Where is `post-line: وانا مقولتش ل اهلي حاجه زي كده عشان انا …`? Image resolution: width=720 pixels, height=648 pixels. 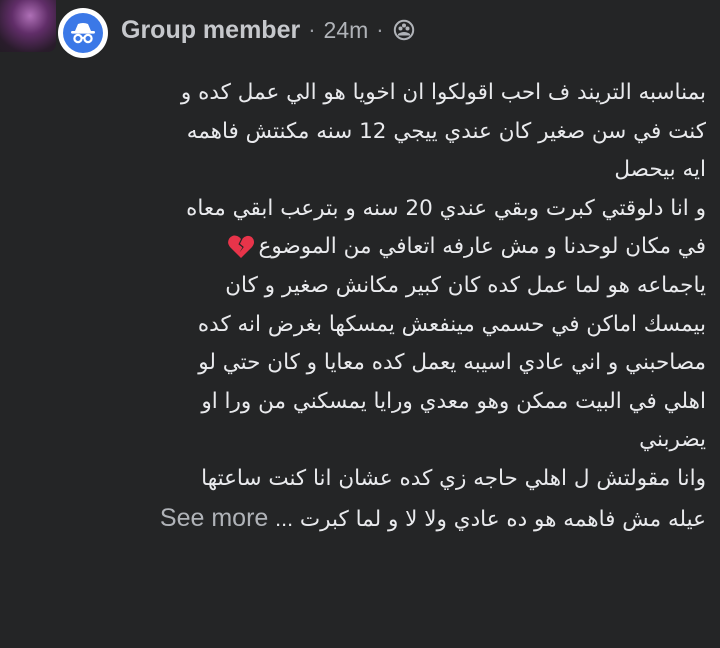 post-line: وانا مقولتش ل اهلي حاجه زي كده عشان انا … is located at coordinates (453, 478).